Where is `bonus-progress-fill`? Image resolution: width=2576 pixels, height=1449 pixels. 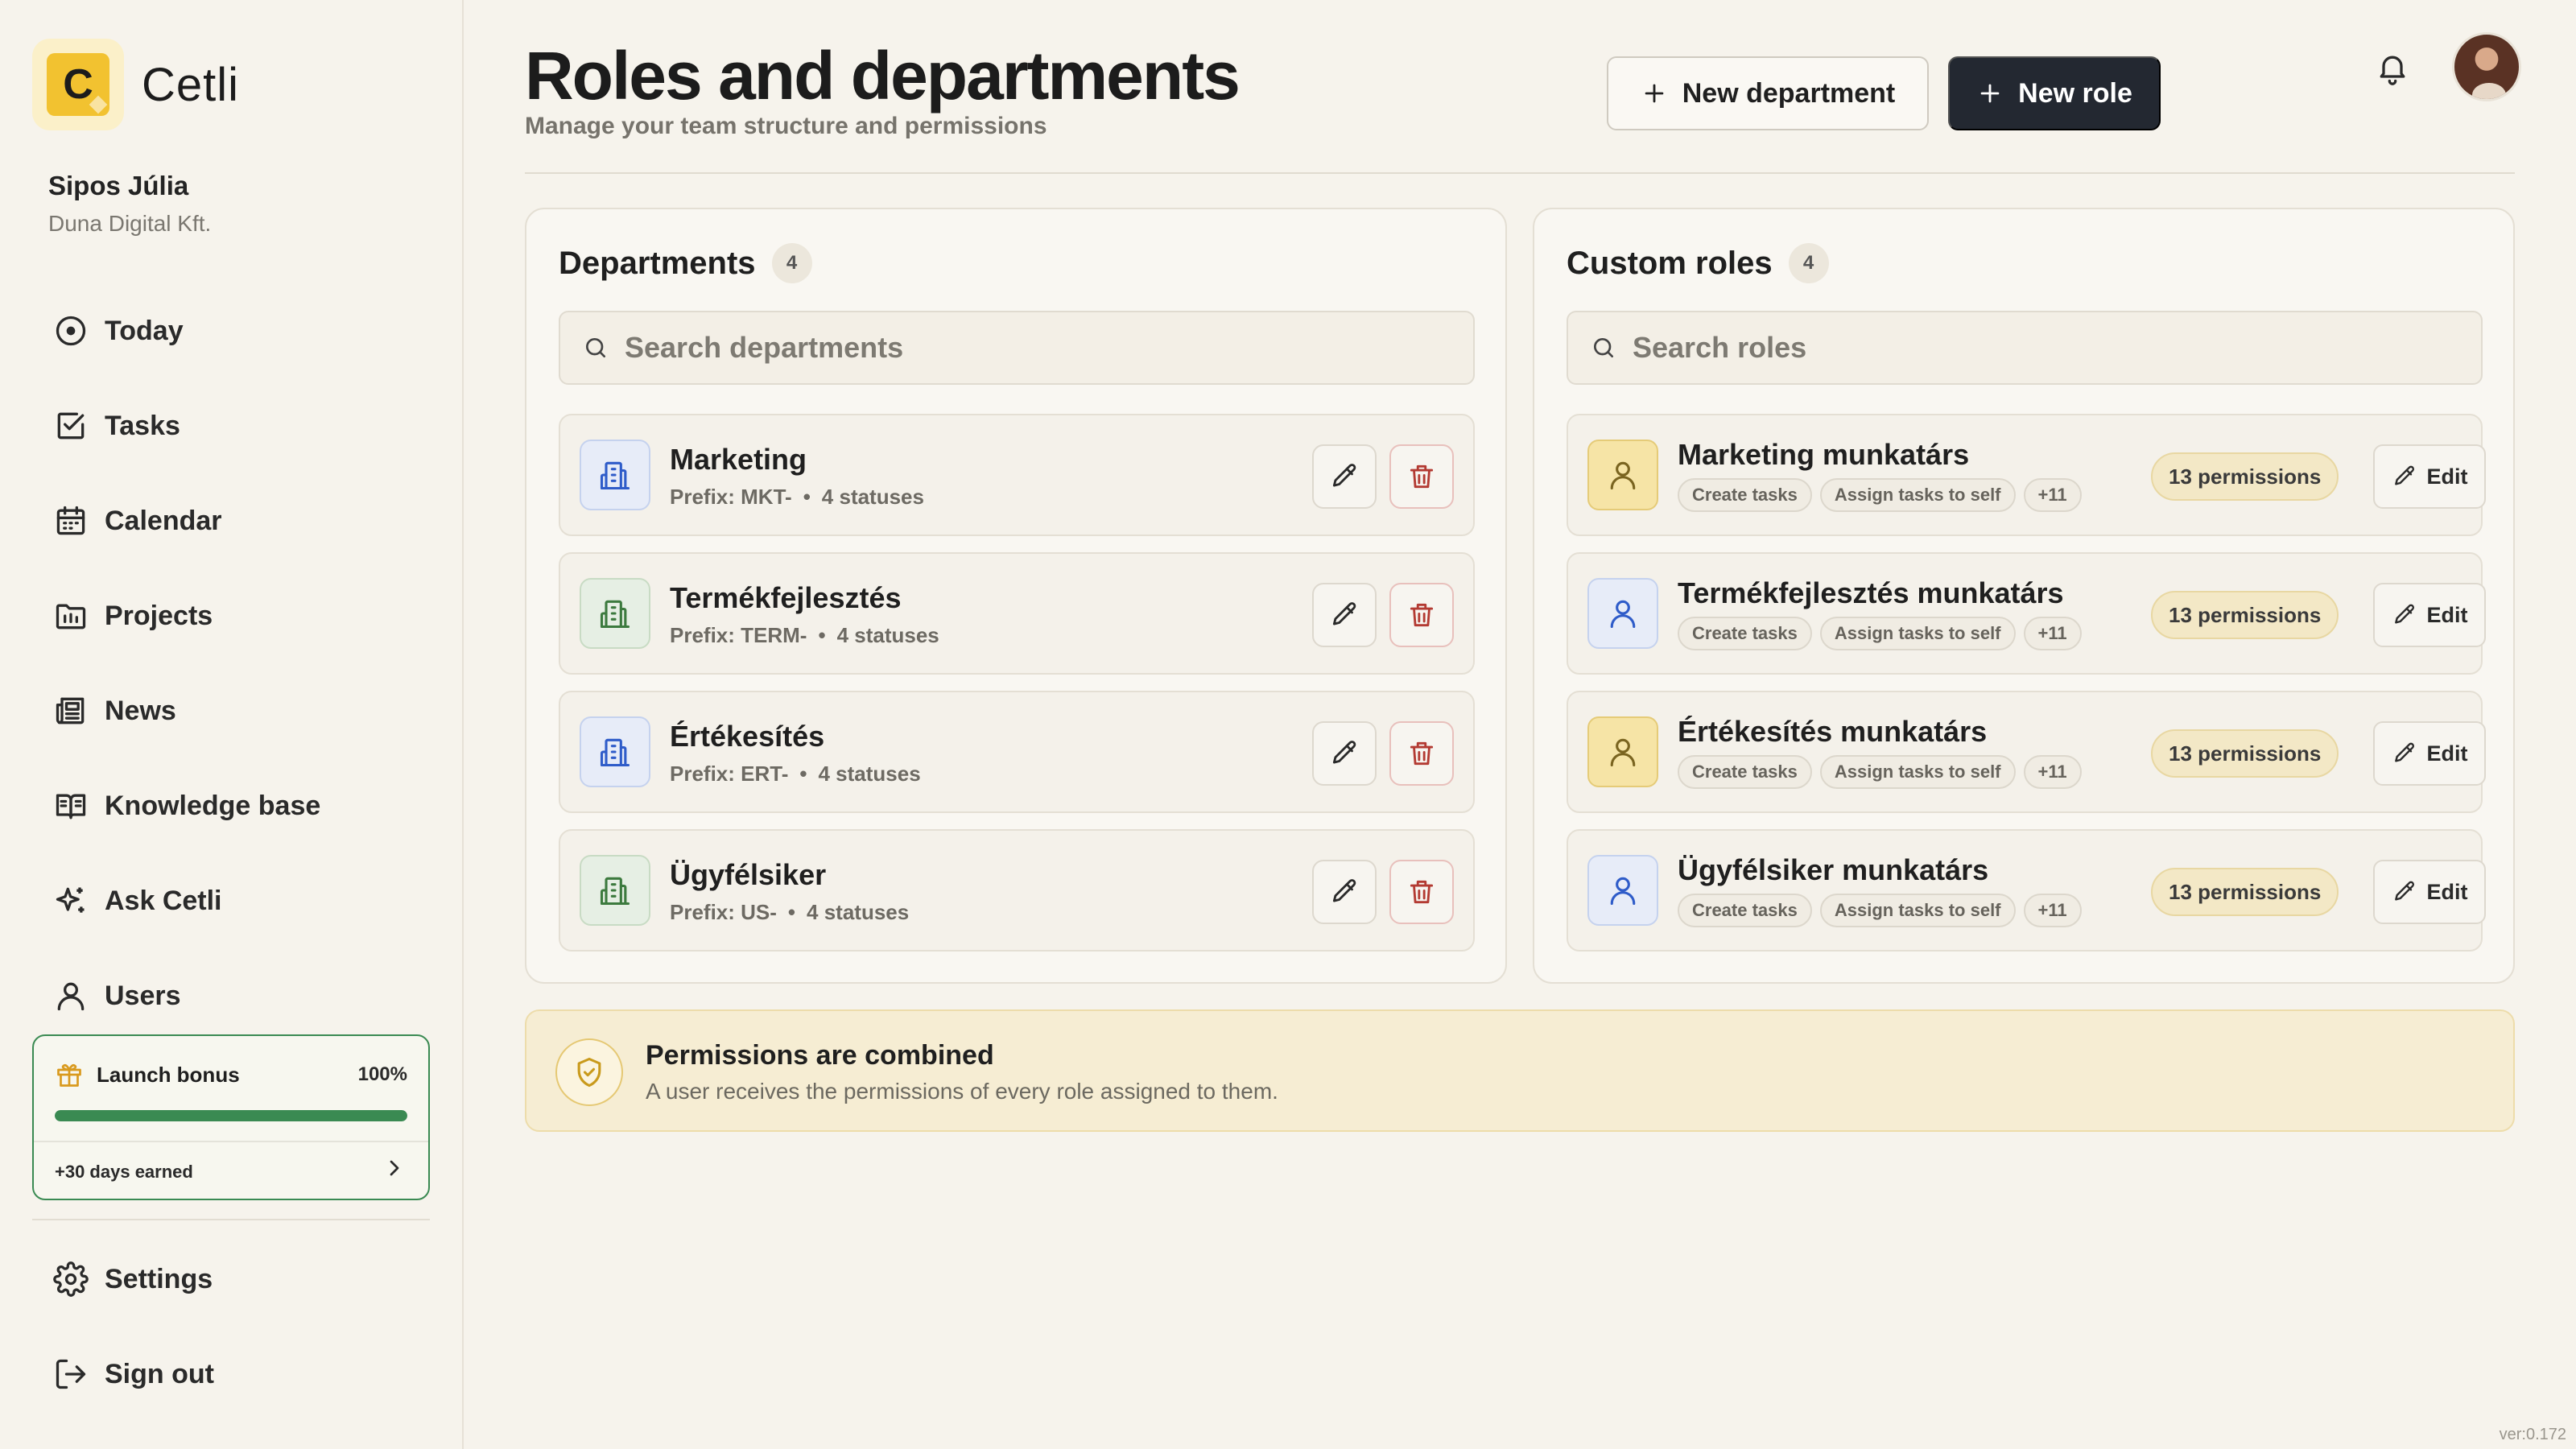
bonus-progress-fill is located at coordinates (231, 1115).